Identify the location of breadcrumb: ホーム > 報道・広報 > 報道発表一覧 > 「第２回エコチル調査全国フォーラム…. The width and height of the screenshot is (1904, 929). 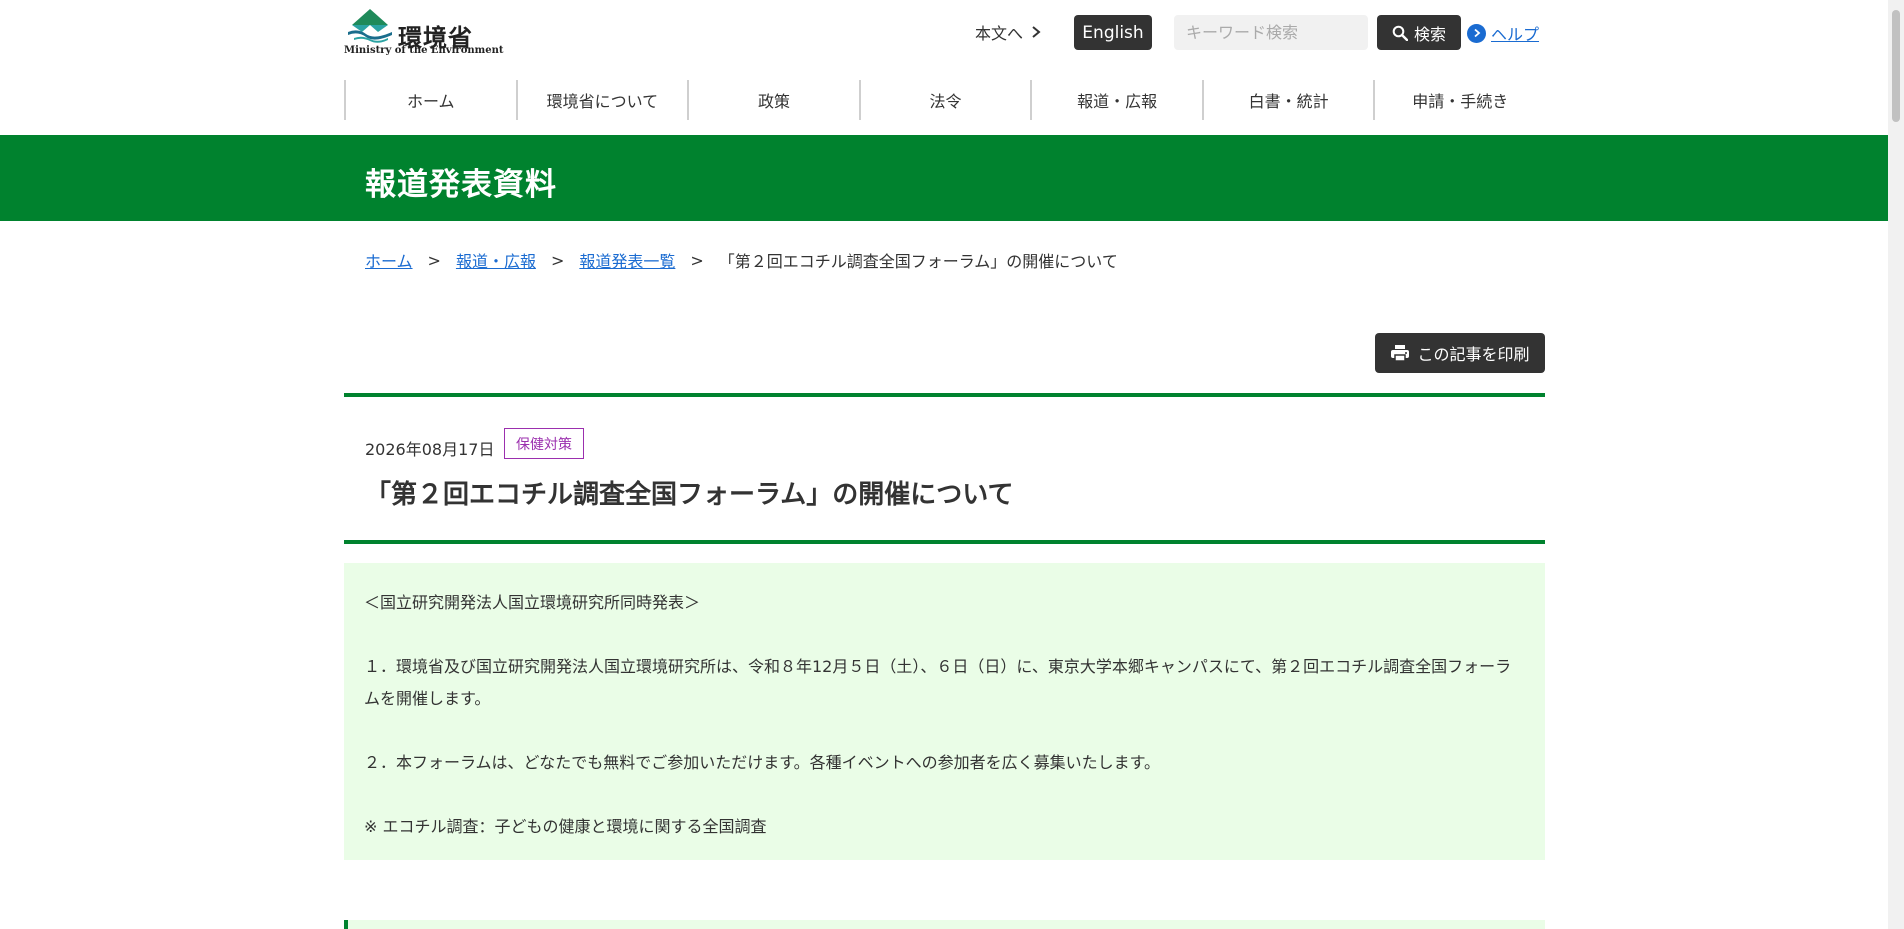
(741, 260).